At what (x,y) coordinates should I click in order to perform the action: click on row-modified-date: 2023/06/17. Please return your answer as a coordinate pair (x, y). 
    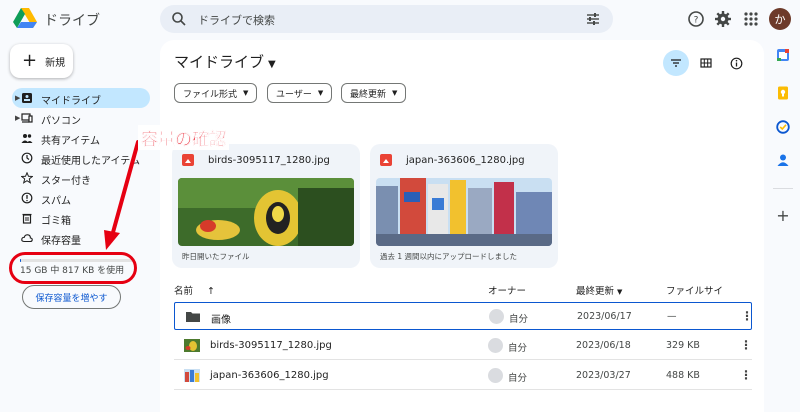
    Looking at the image, I should click on (604, 316).